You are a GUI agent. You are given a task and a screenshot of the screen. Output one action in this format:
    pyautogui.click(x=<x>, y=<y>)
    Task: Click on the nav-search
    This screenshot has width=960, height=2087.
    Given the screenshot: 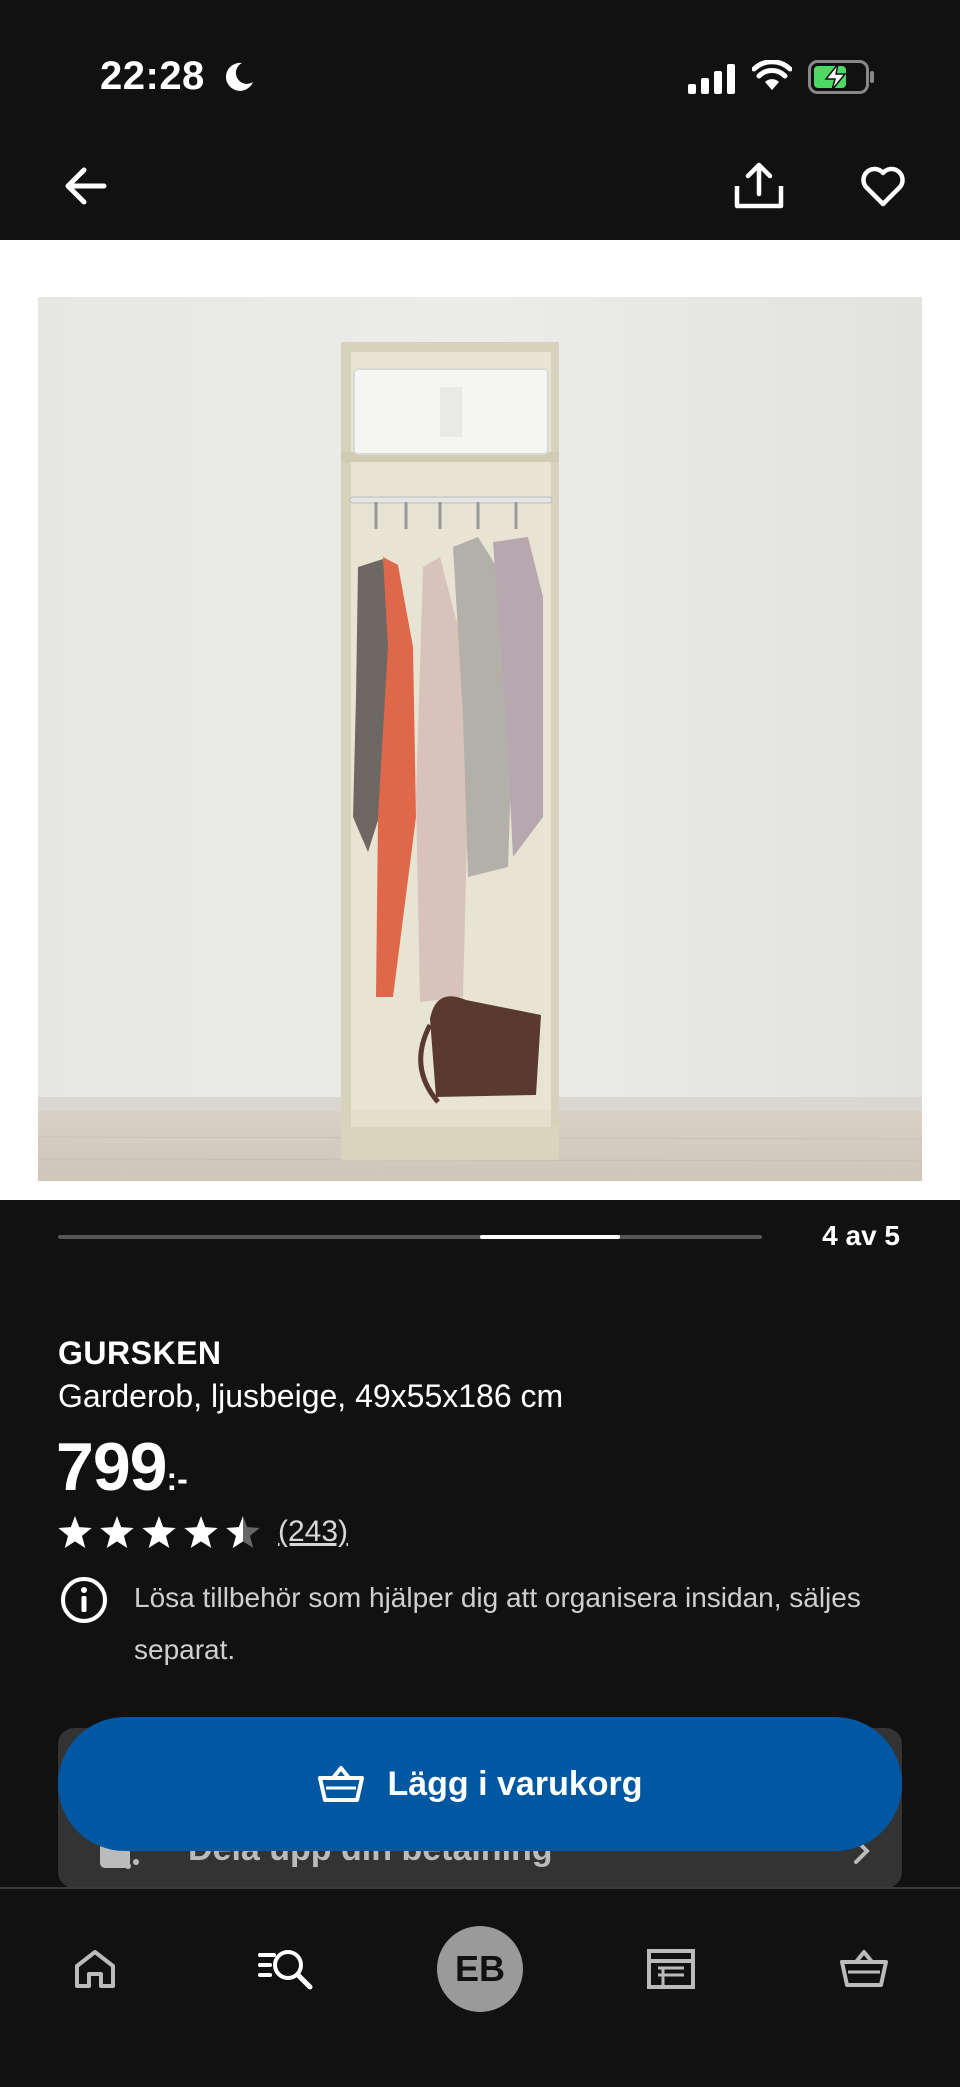 What is the action you would take?
    pyautogui.click(x=286, y=1969)
    